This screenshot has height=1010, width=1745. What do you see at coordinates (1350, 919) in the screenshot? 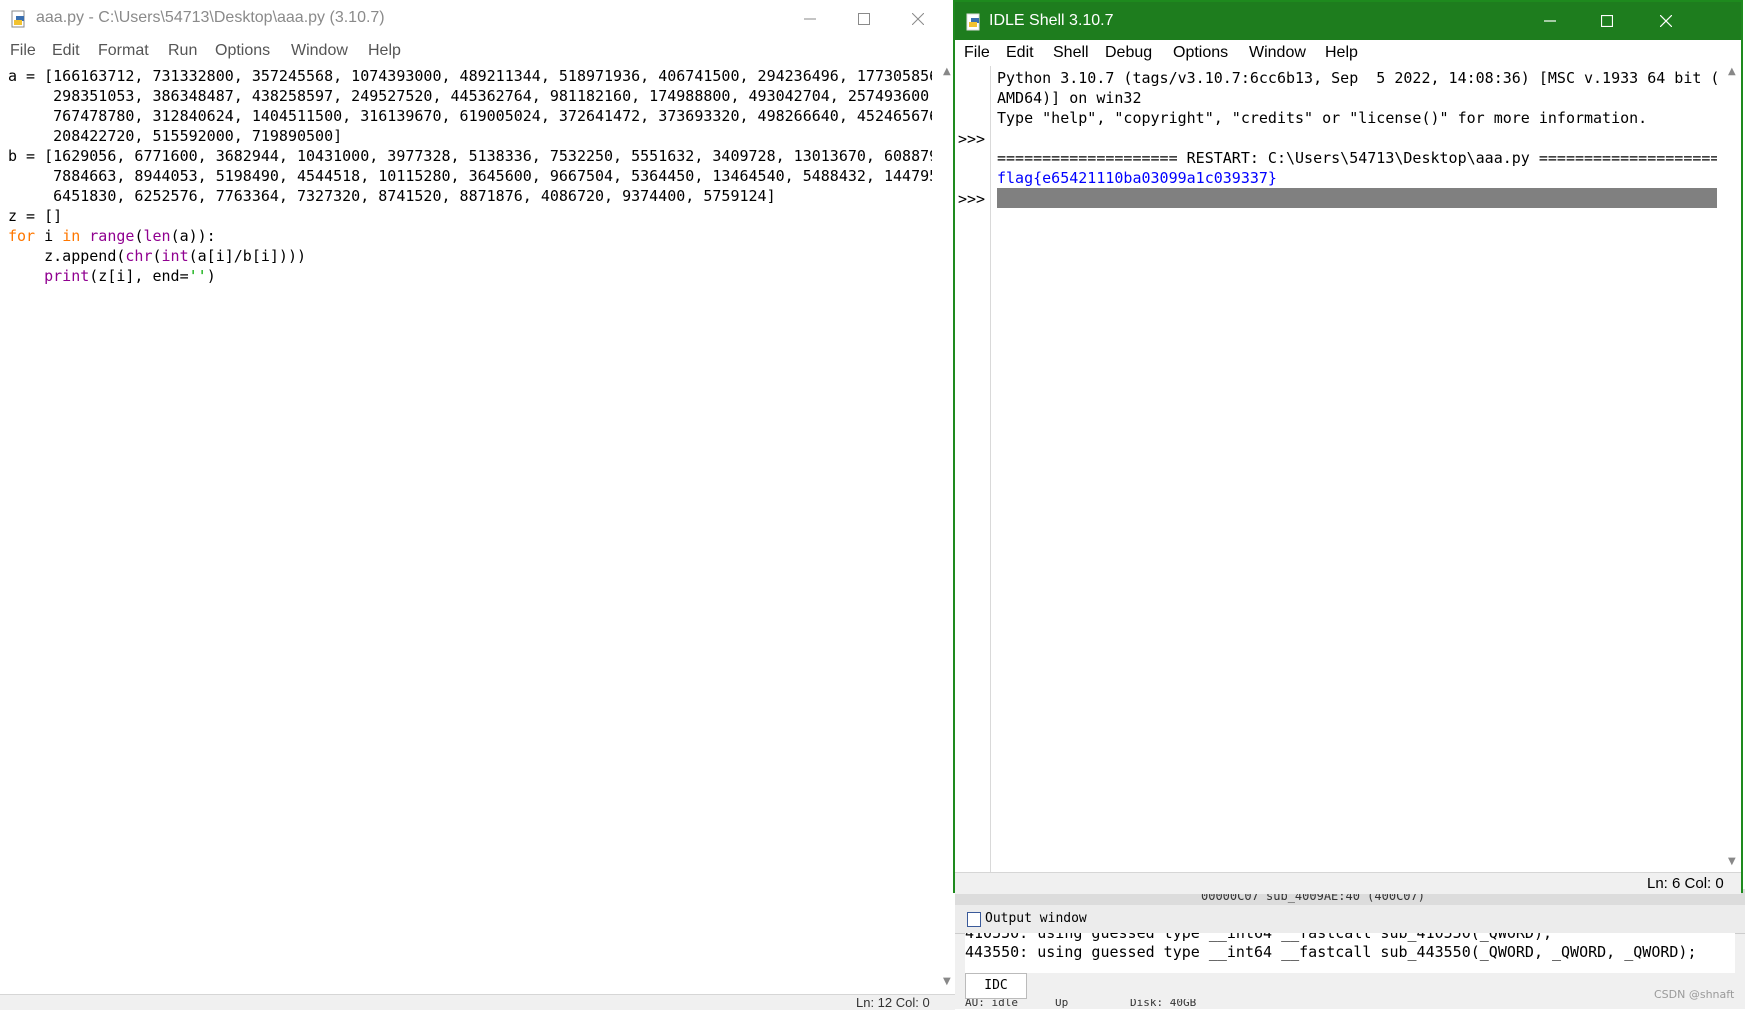
I see `ida-output-header: Output window` at bounding box center [1350, 919].